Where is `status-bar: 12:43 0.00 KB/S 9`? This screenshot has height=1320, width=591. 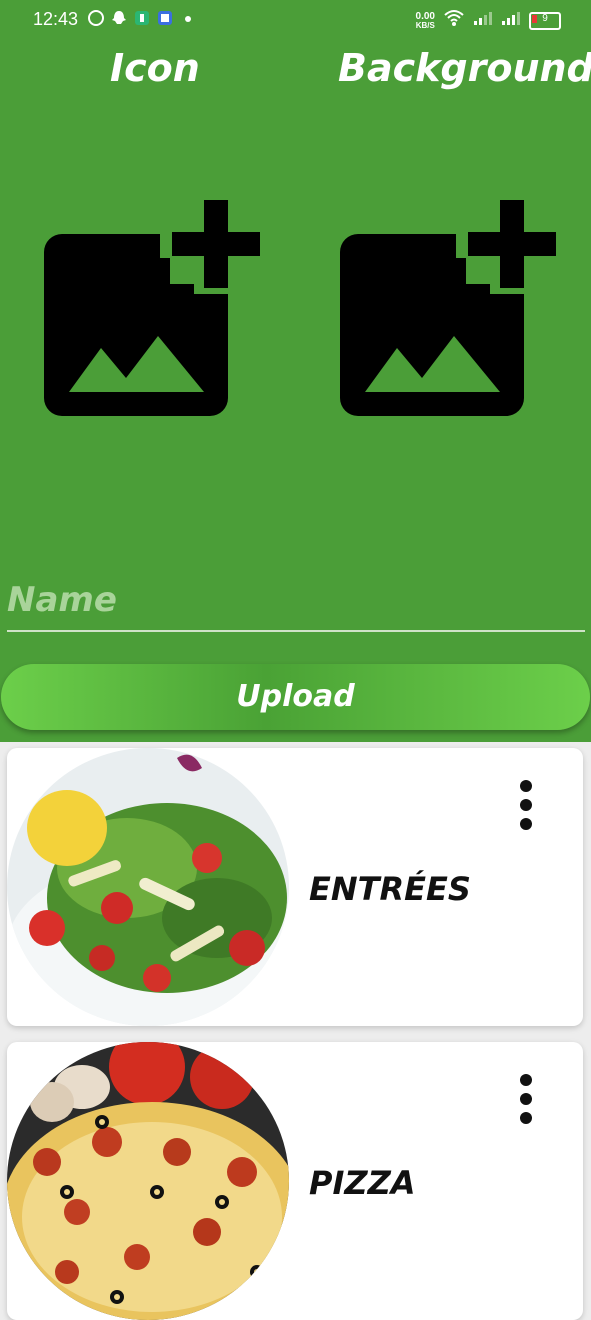 status-bar: 12:43 0.00 KB/S 9 is located at coordinates (295, 20).